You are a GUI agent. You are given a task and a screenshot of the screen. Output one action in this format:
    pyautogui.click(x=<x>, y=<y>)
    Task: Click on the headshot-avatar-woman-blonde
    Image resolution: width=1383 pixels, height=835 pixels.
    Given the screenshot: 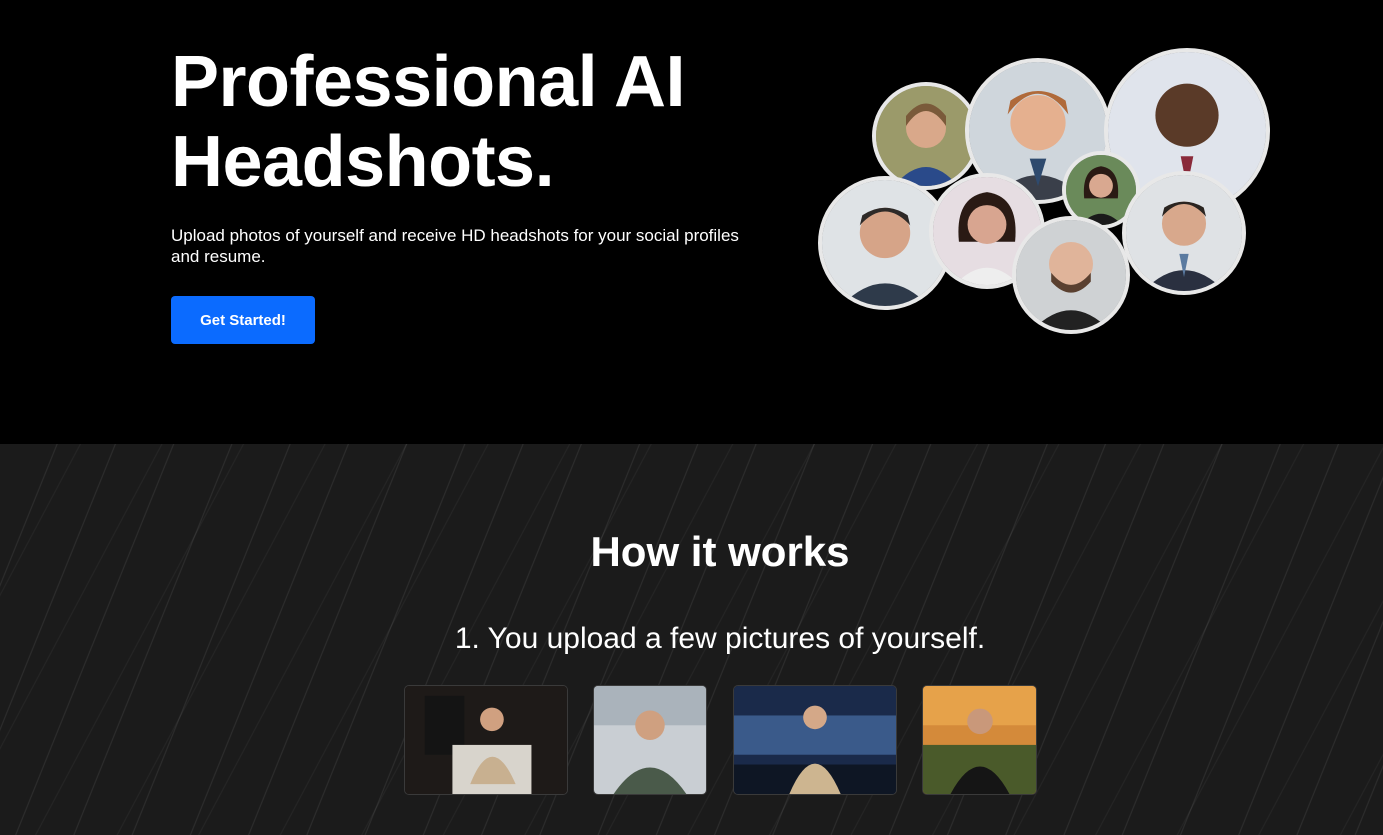 What is the action you would take?
    pyautogui.click(x=926, y=136)
    